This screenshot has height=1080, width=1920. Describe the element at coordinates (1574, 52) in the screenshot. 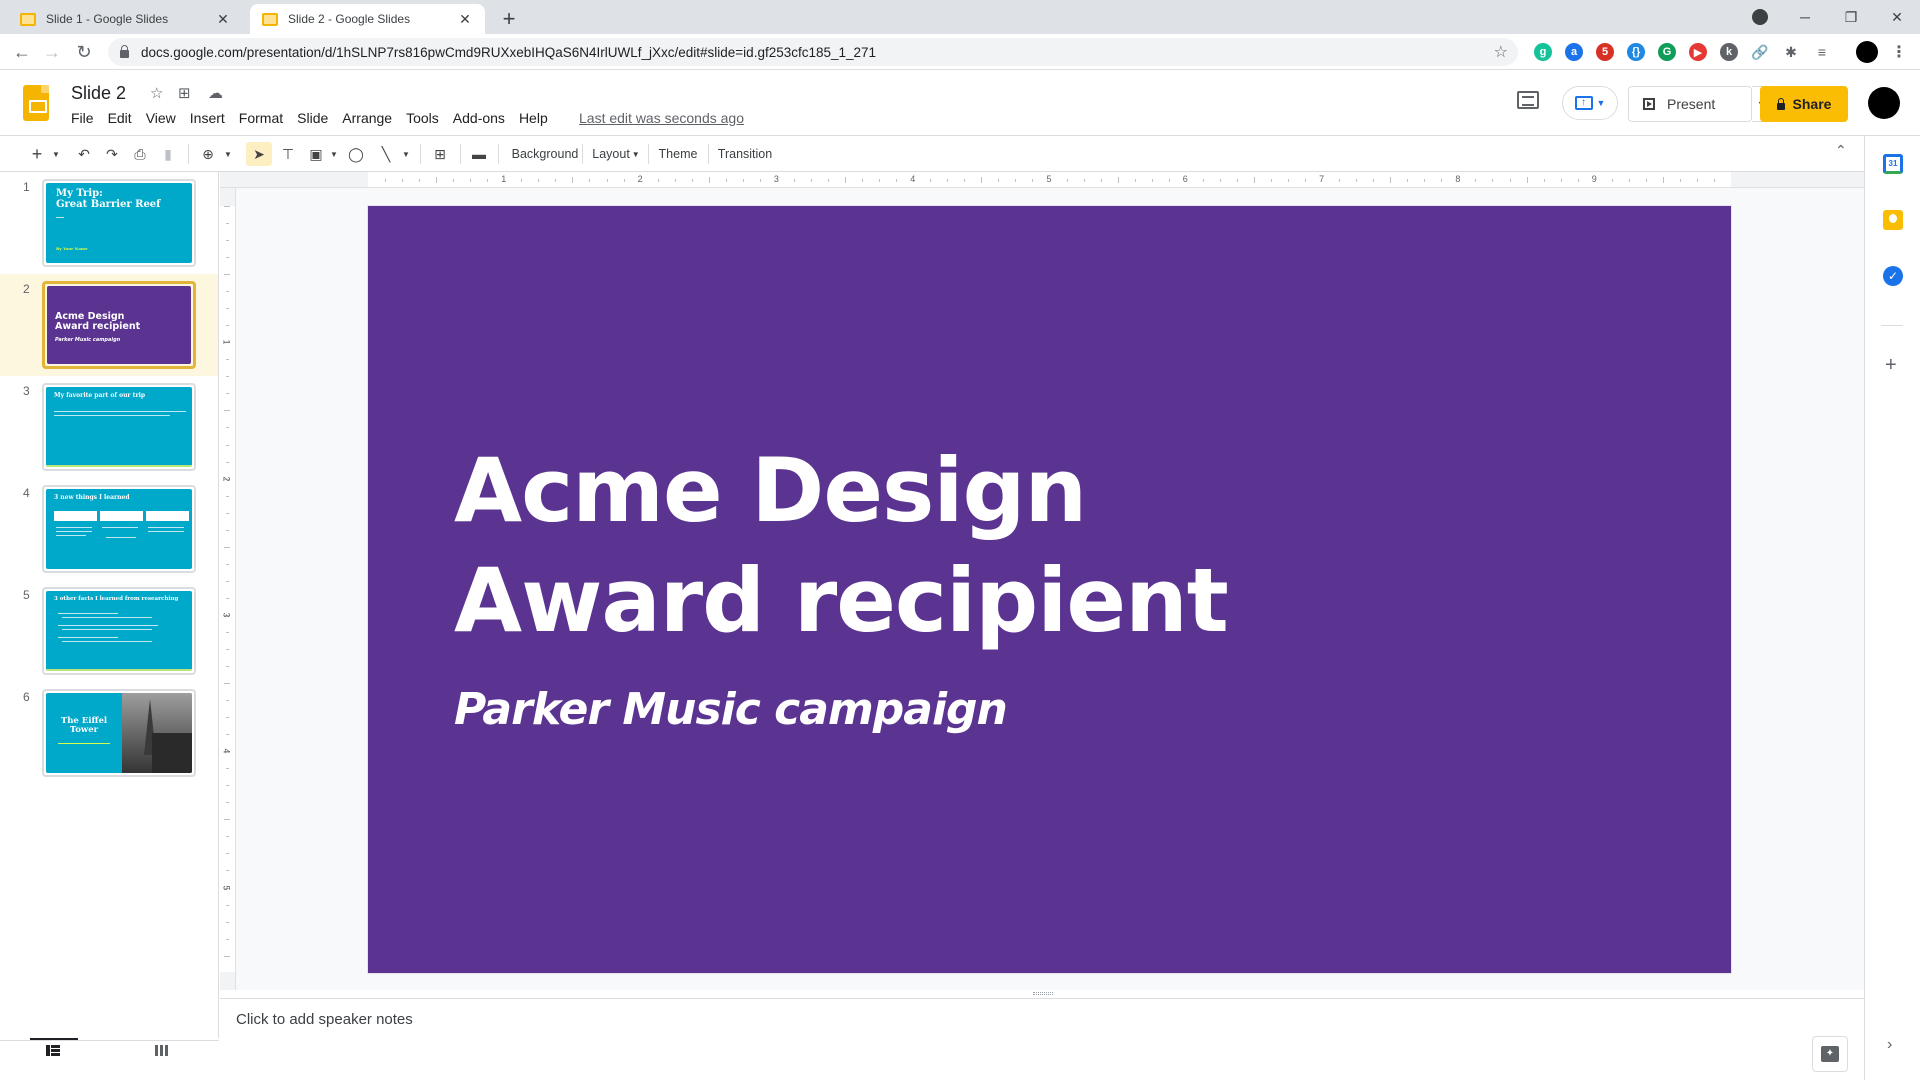

I see `a-extension-icon: a` at that location.